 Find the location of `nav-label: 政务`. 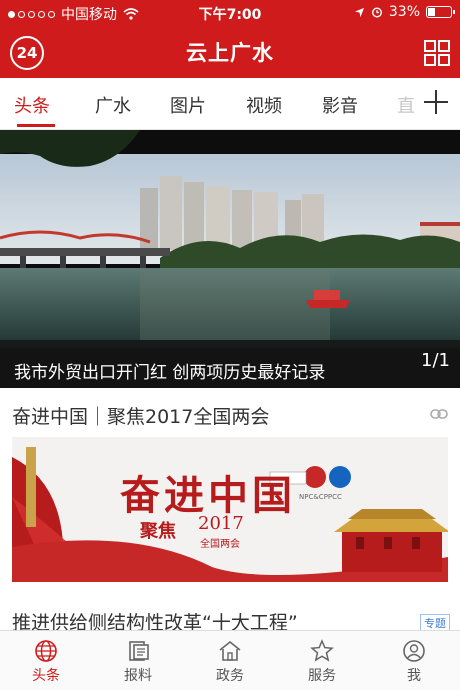

nav-label: 政务 is located at coordinates (230, 676).